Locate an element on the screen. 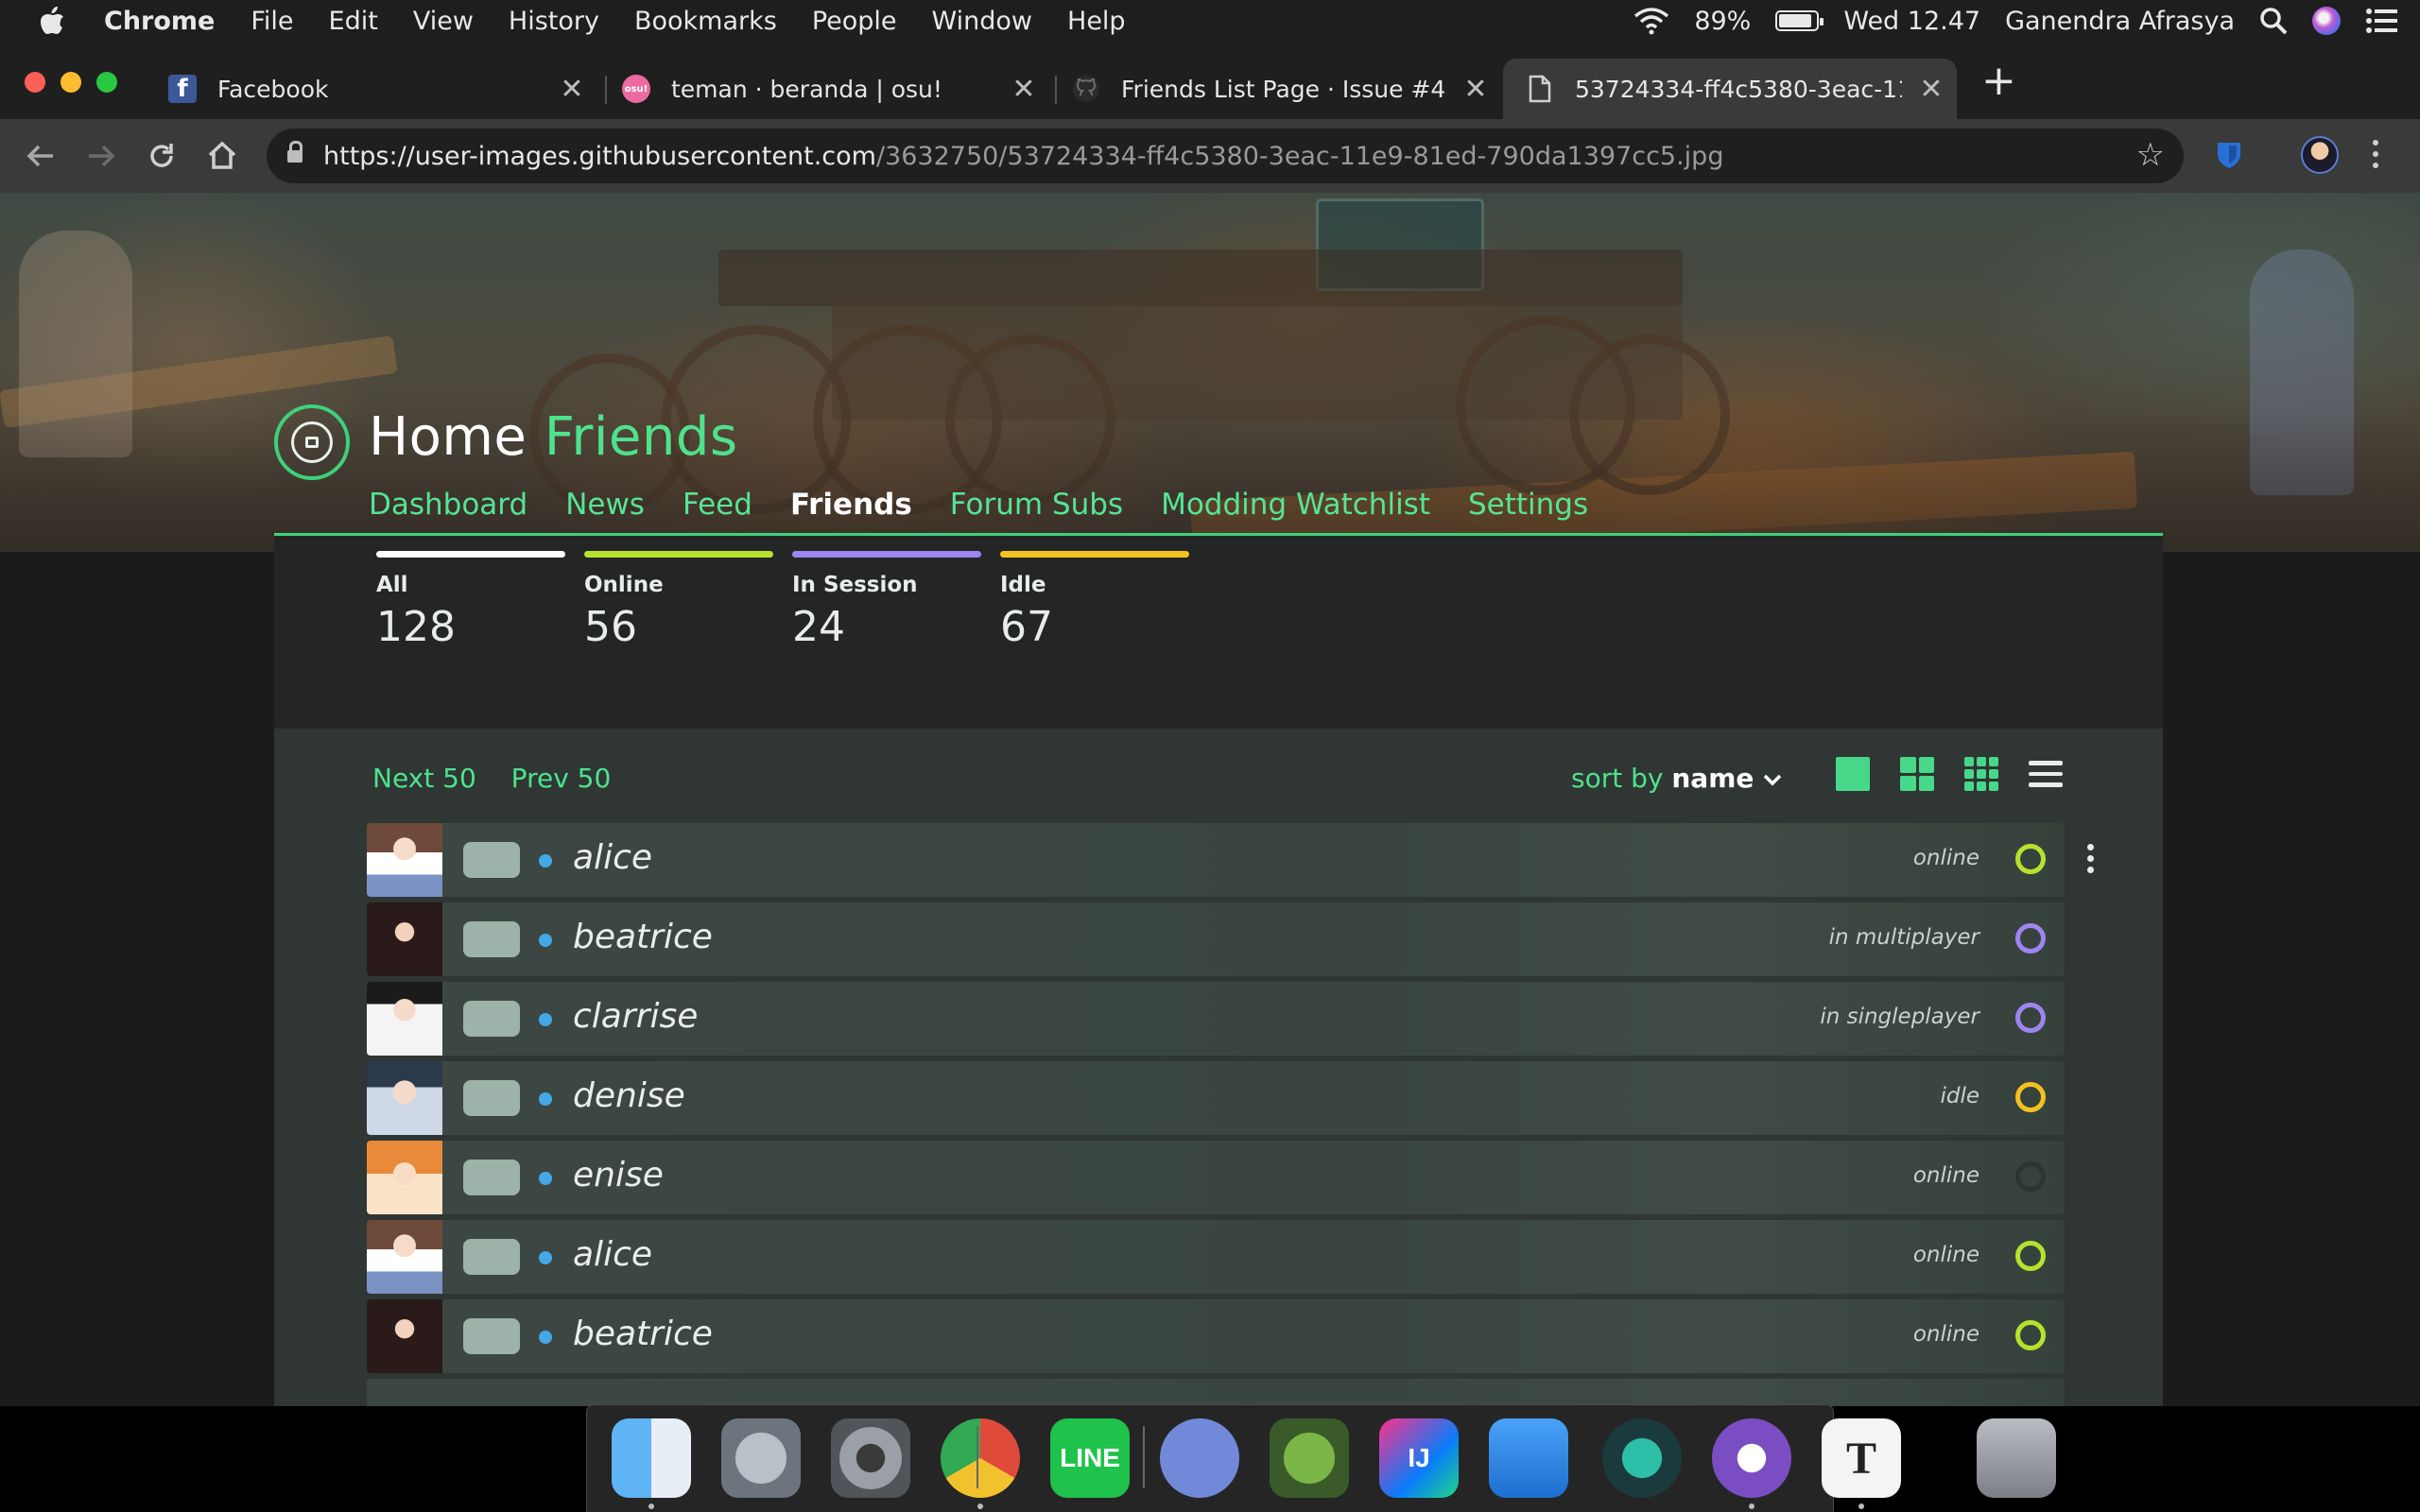 Image resolution: width=2420 pixels, height=1512 pixels. lock-icon is located at coordinates (294, 153).